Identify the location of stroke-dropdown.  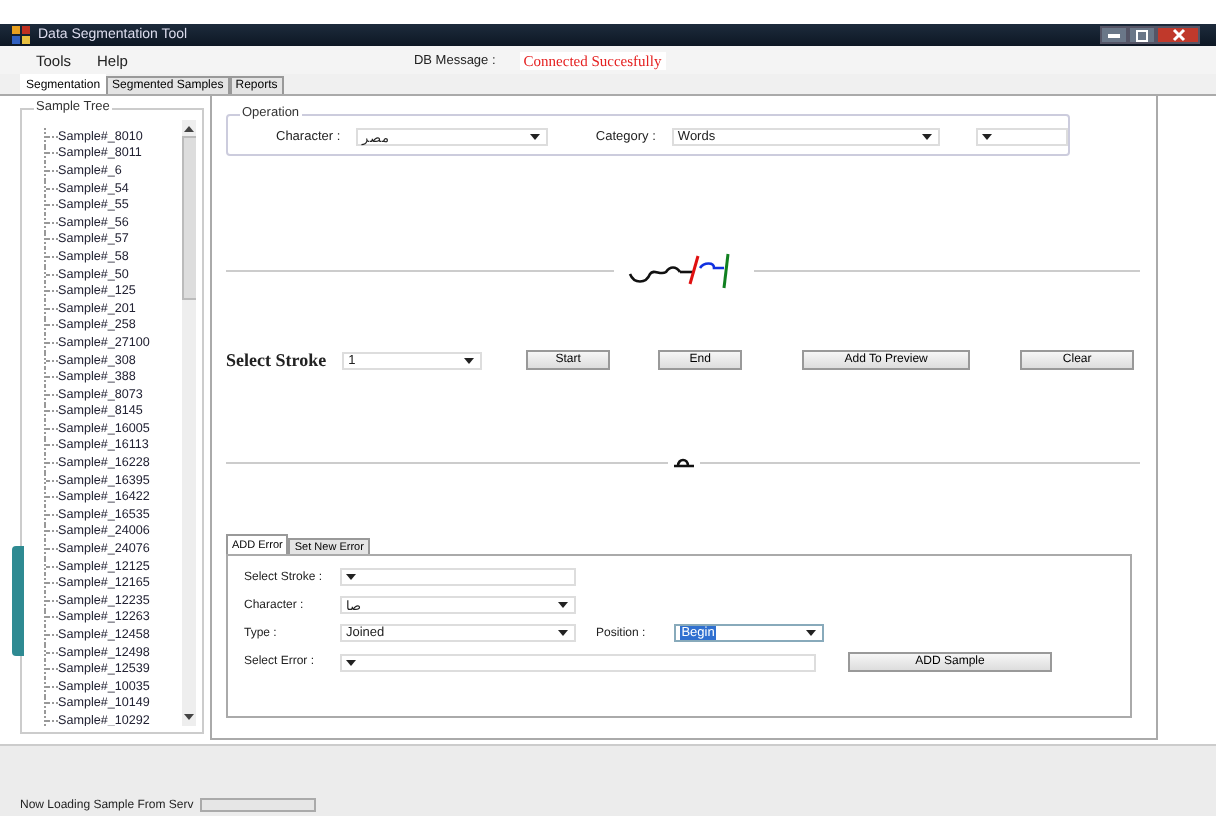
(458, 577).